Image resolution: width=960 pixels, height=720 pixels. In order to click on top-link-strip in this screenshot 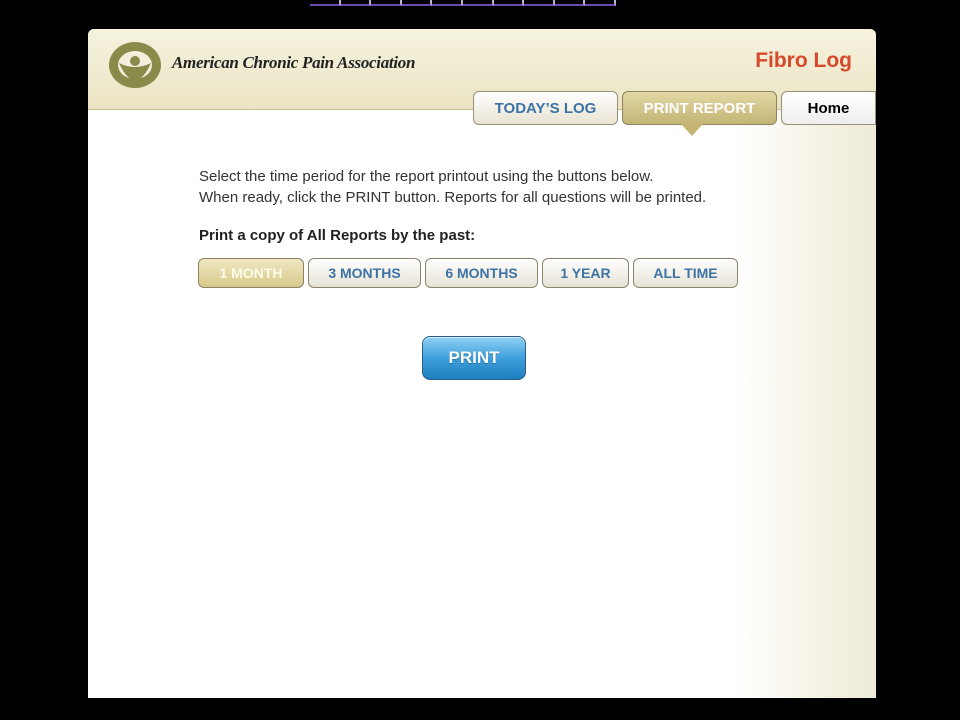, I will do `click(463, 3)`.